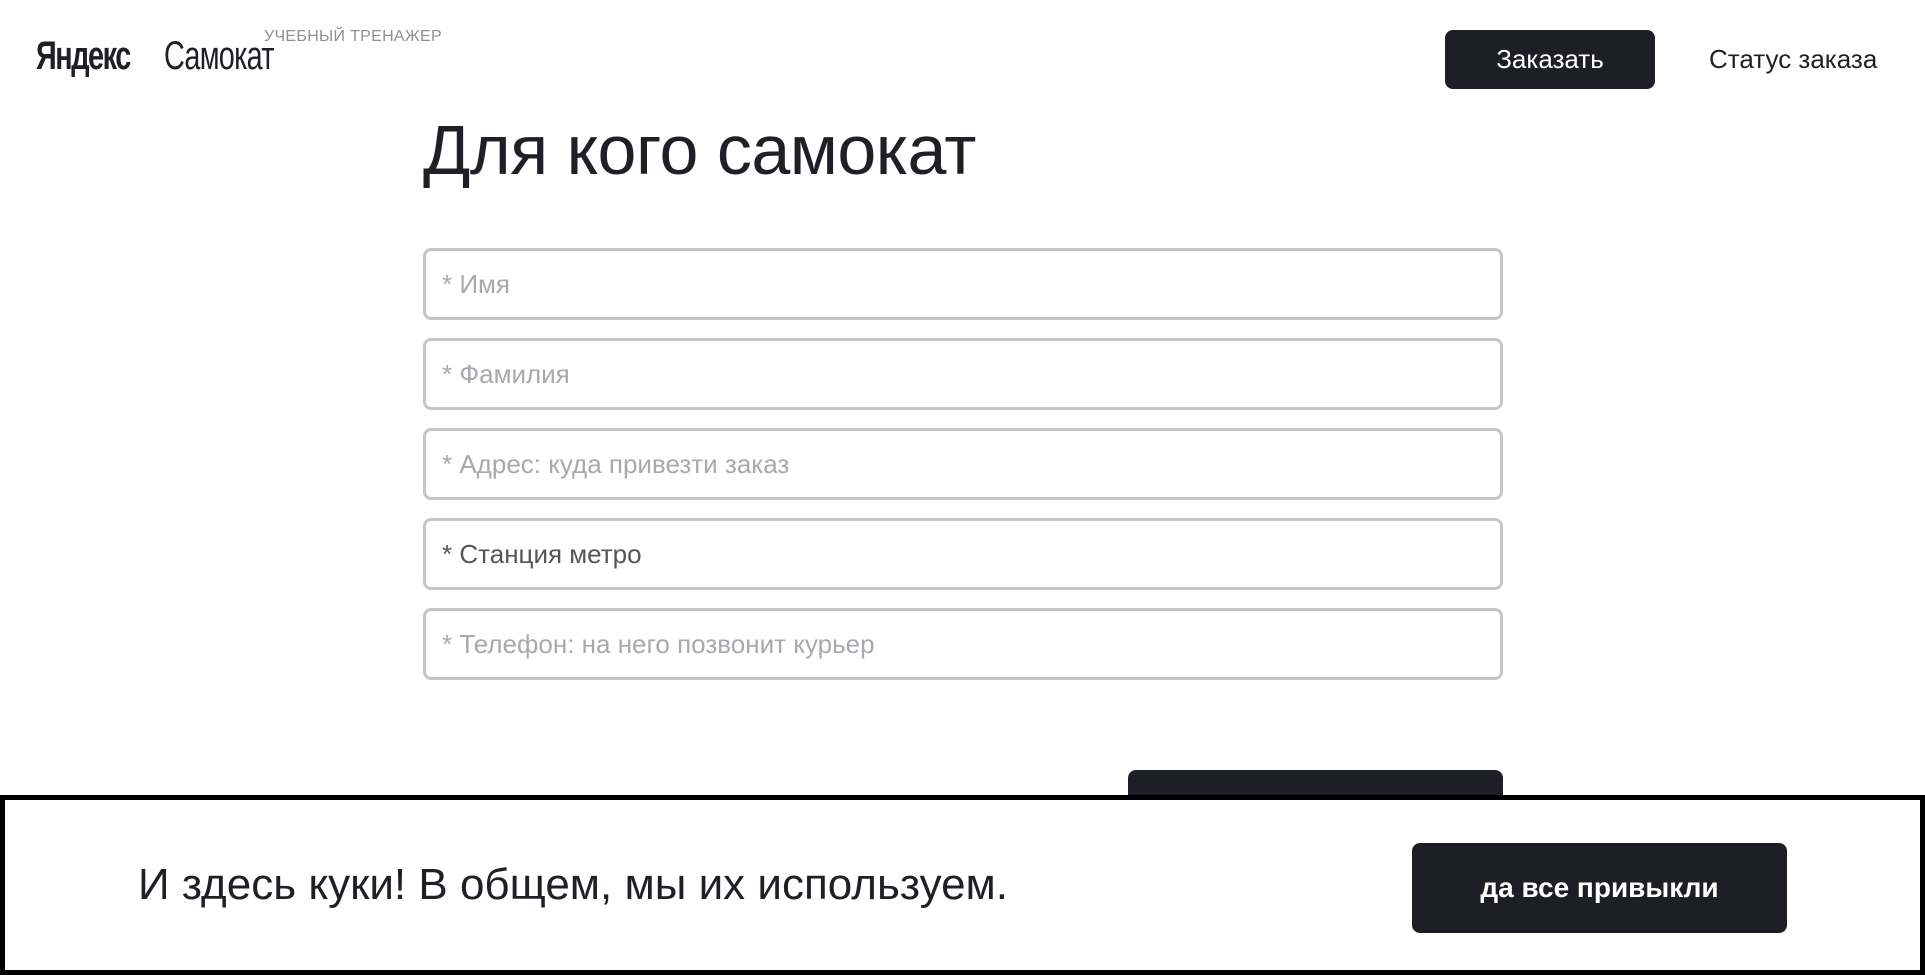 The image size is (1925, 975). What do you see at coordinates (963, 374) in the screenshot?
I see `surname-input` at bounding box center [963, 374].